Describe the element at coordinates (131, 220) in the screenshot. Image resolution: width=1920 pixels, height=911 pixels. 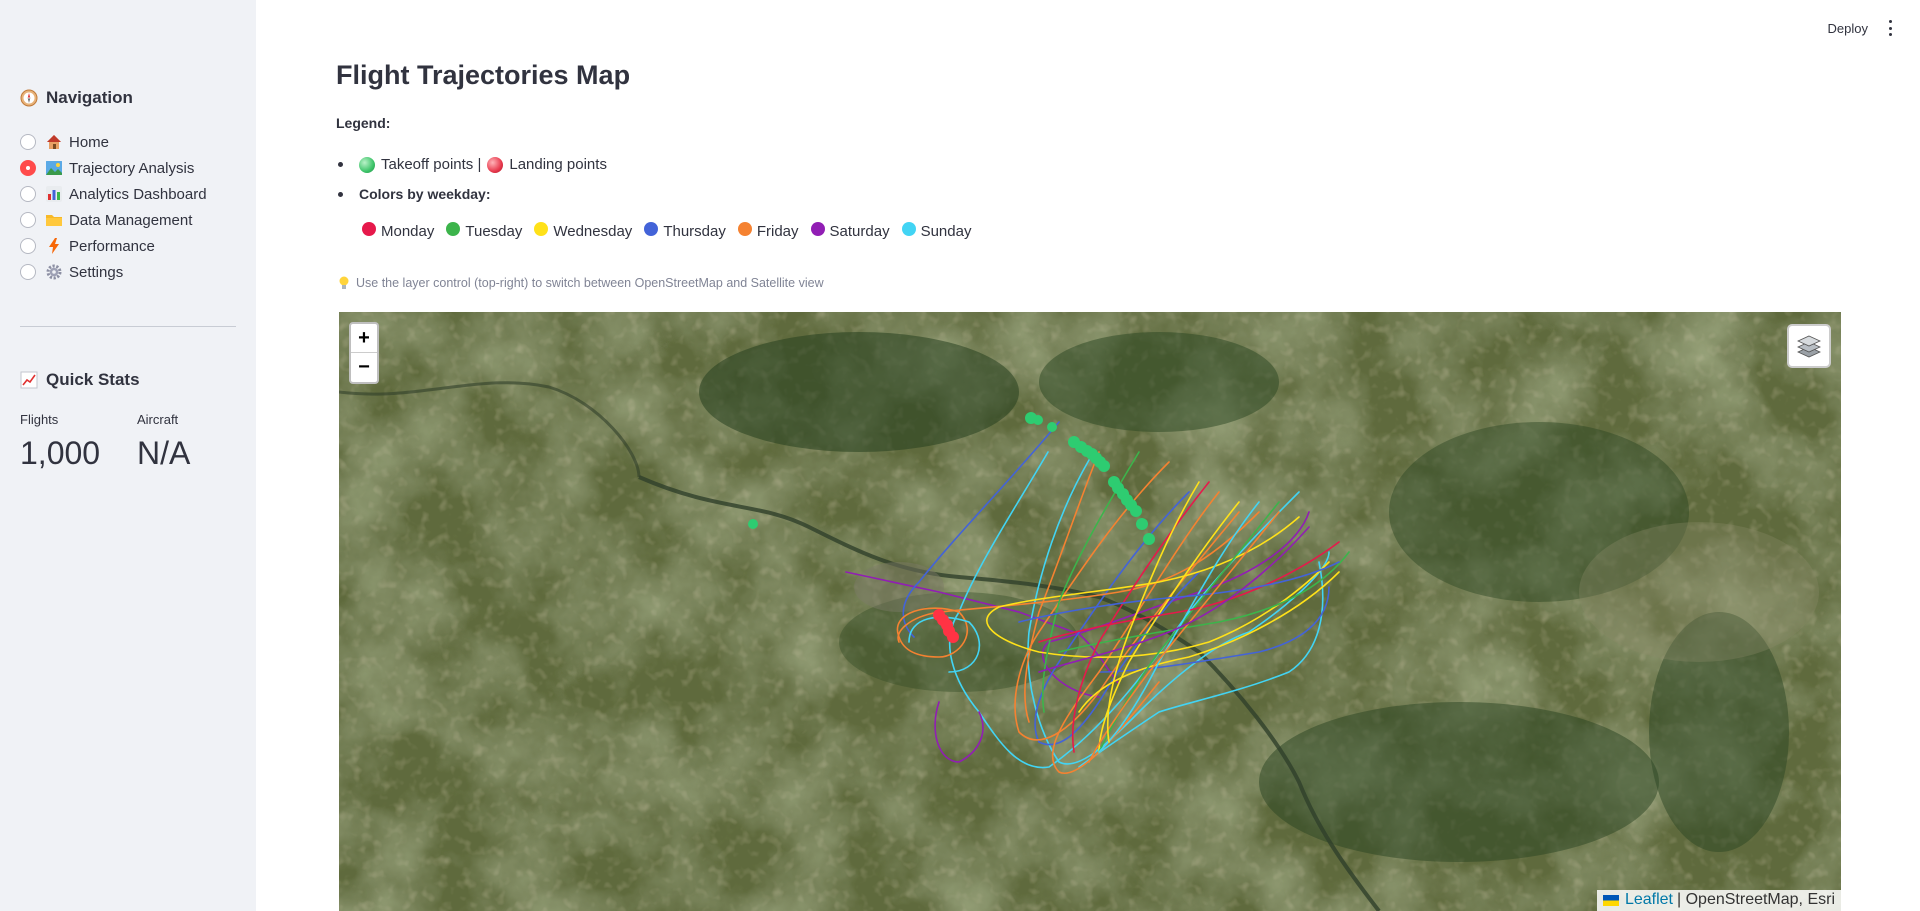
I see `nav-label-data-management: Data Management` at that location.